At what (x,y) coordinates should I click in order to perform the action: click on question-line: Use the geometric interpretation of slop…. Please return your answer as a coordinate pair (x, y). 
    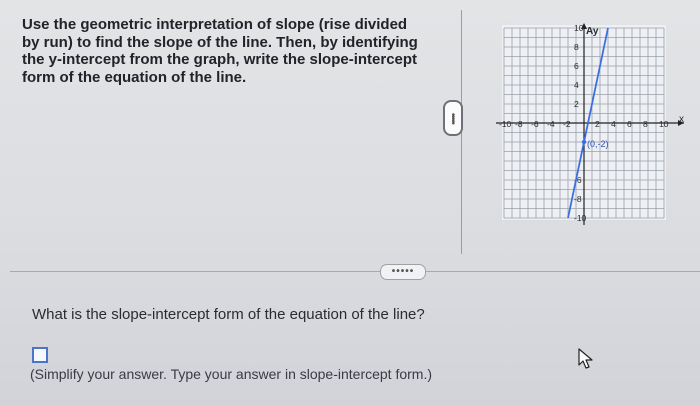
    Looking at the image, I should click on (215, 24).